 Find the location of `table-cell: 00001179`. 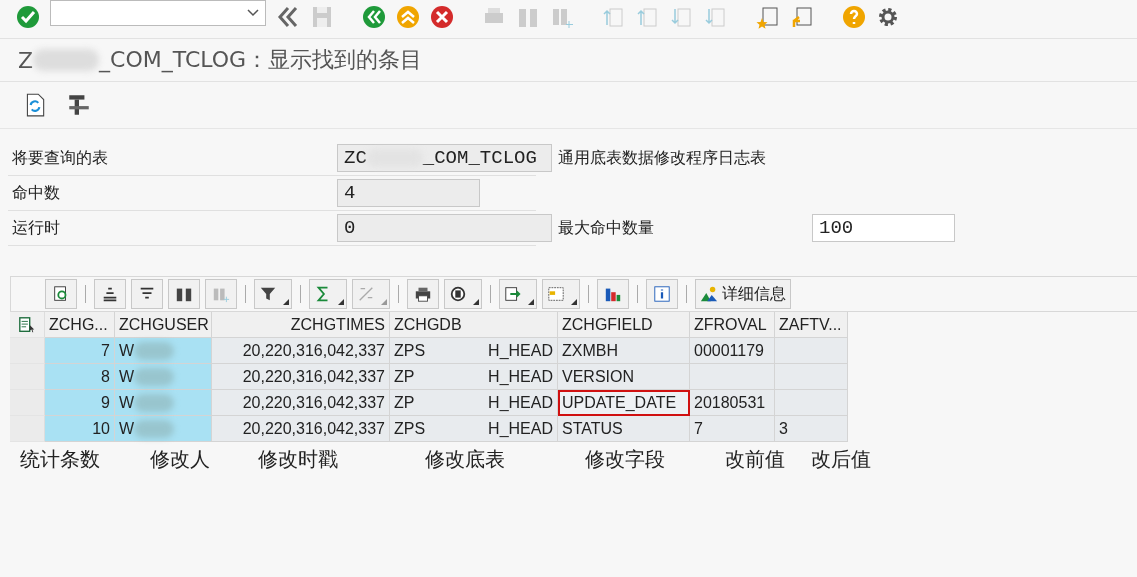

table-cell: 00001179 is located at coordinates (732, 351).